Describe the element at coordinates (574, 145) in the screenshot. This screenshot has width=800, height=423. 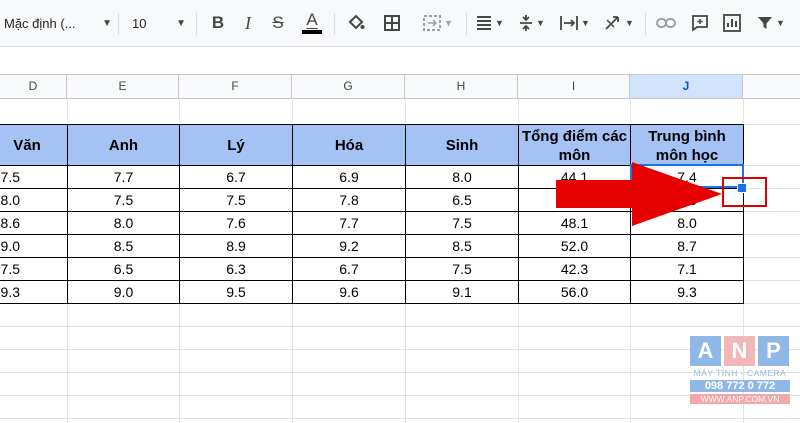
I see `header-tong-diem: Tổng điểm các môn` at that location.